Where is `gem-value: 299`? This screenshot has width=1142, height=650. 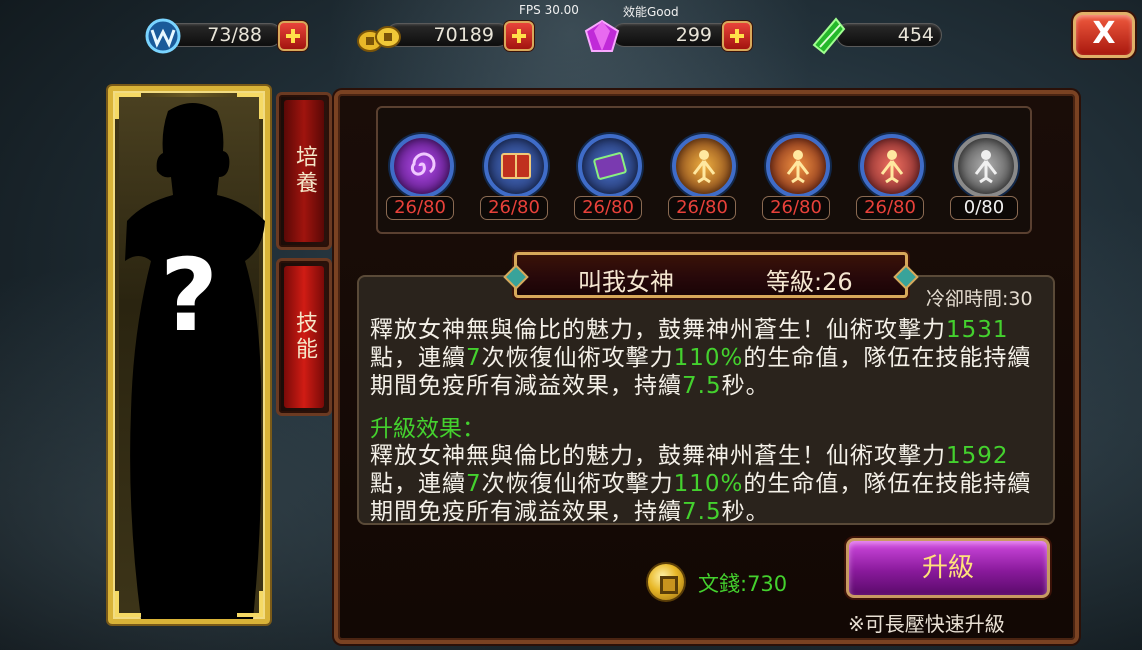
gem-value: 299 is located at coordinates (693, 35).